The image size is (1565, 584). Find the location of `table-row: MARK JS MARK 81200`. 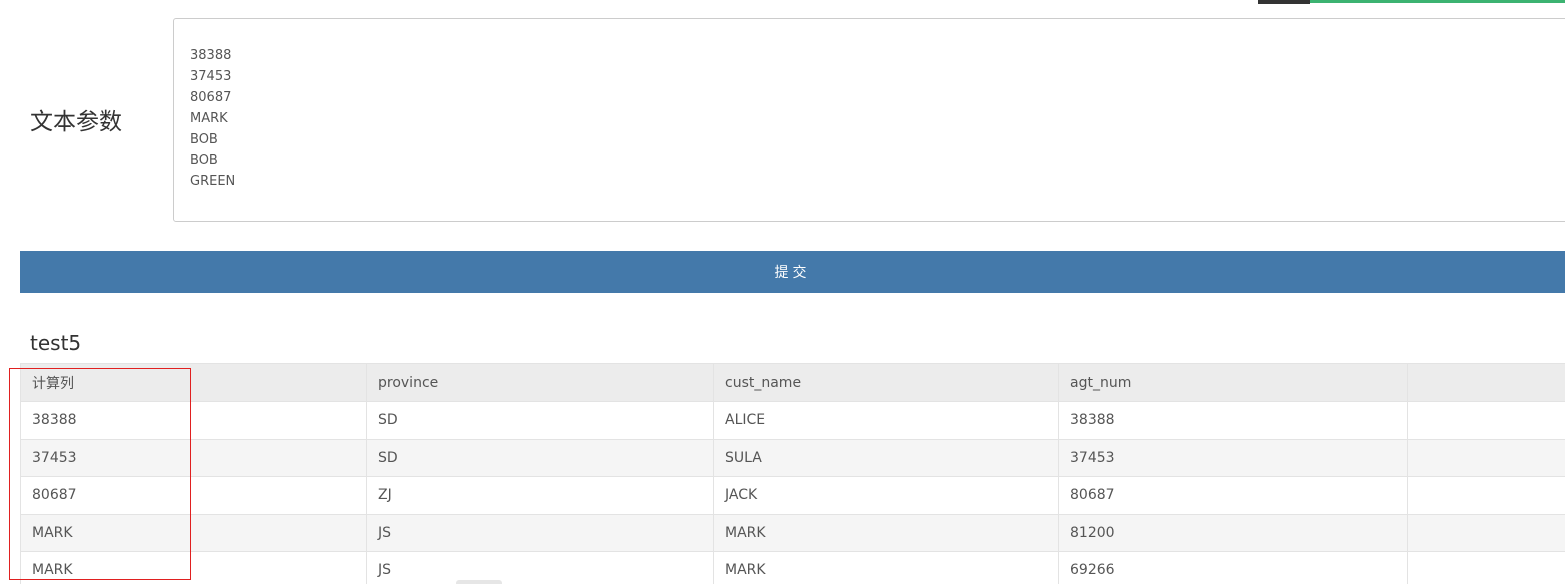

table-row: MARK JS MARK 81200 is located at coordinates (792, 532).